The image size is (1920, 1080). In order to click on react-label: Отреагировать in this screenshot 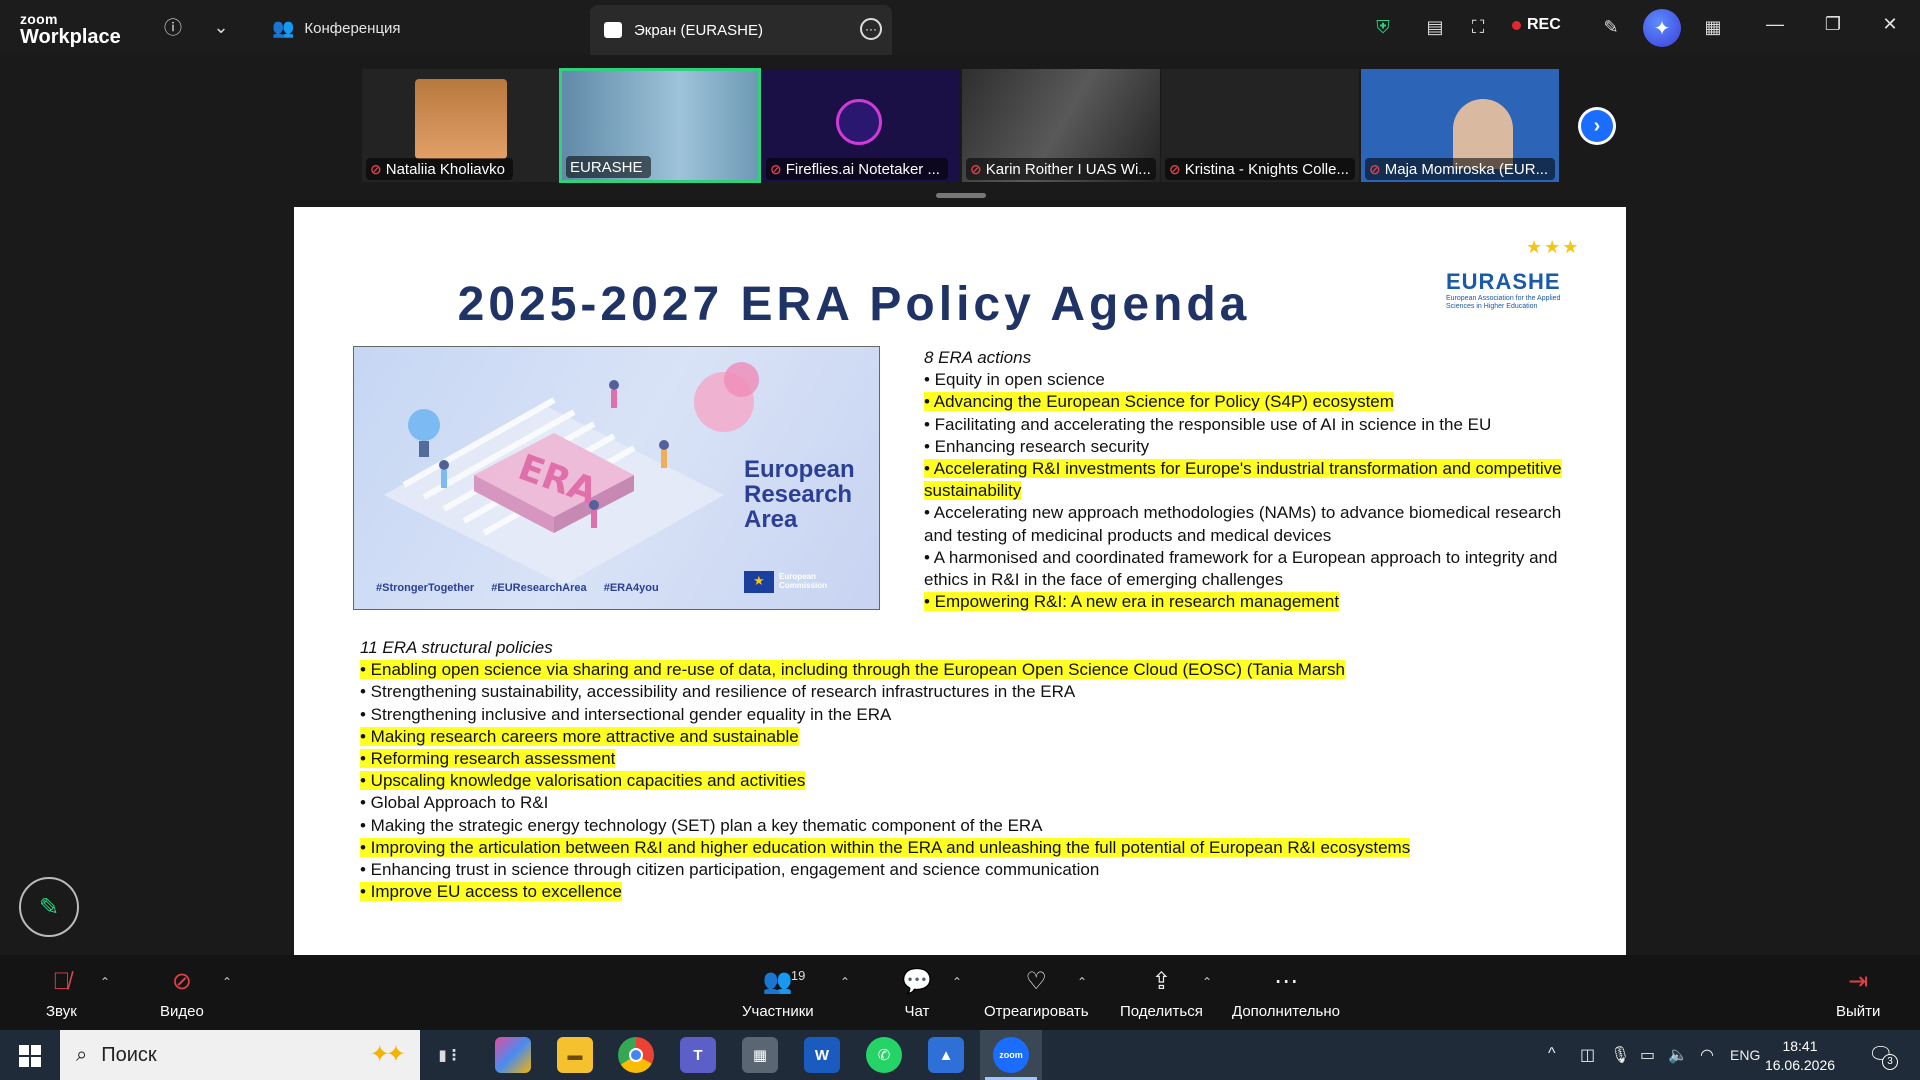, I will do `click(1036, 1011)`.